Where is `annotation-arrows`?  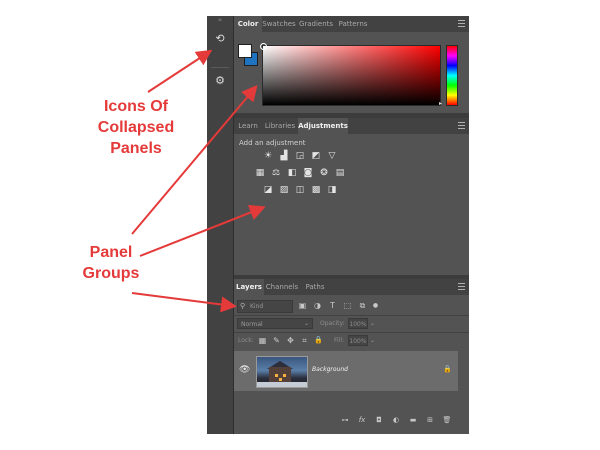 annotation-arrows is located at coordinates (198, 181).